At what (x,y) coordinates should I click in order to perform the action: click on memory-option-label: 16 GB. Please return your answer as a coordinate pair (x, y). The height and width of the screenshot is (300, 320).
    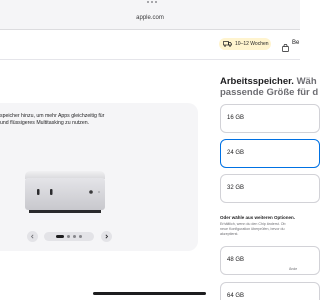
    Looking at the image, I should click on (236, 118).